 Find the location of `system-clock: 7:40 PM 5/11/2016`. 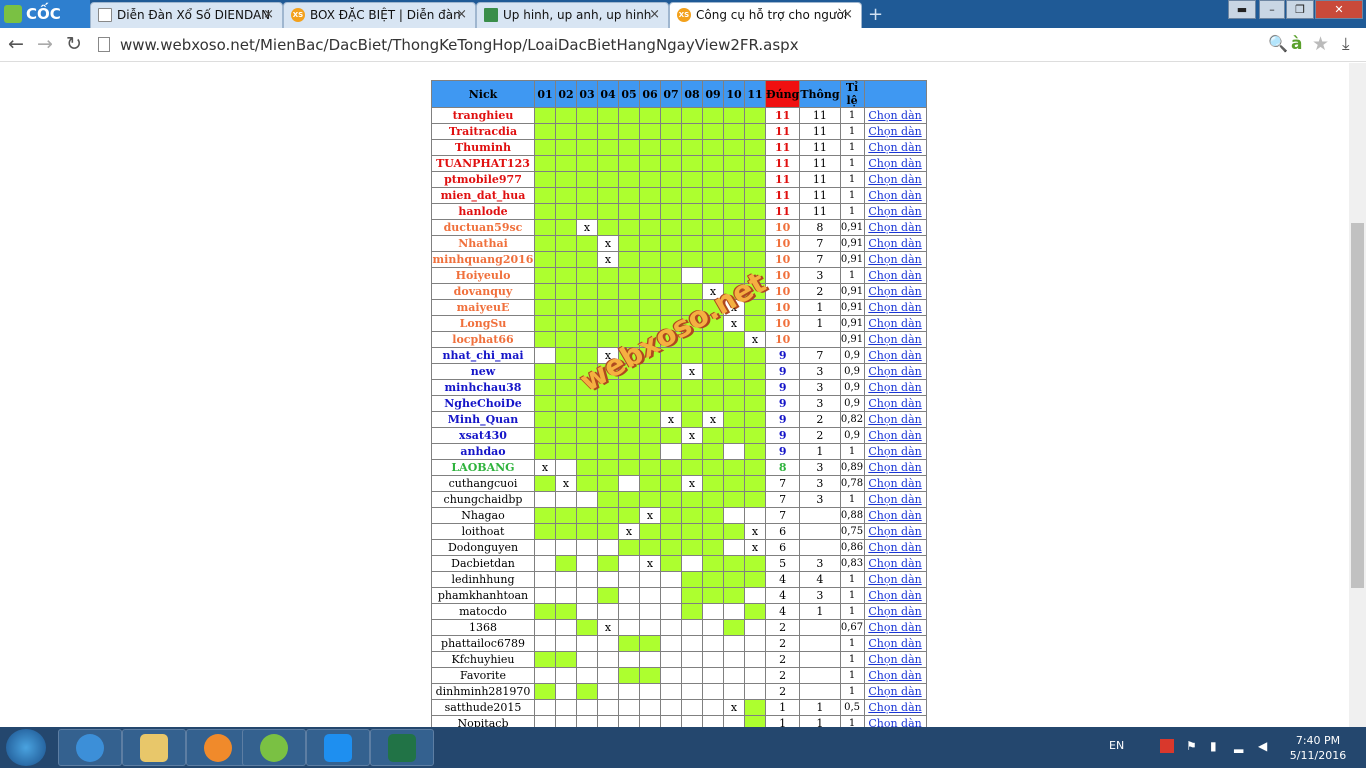

system-clock: 7:40 PM 5/11/2016 is located at coordinates (1318, 748).